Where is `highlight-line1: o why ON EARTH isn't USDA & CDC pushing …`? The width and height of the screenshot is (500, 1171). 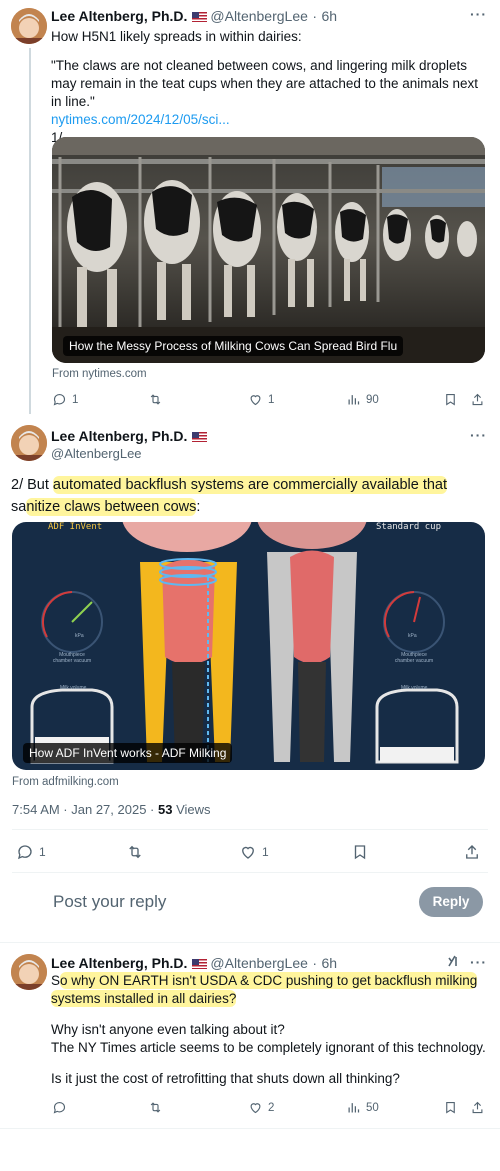
highlight-line1: o why ON EARTH isn't USDA & CDC pushing … is located at coordinates (269, 980).